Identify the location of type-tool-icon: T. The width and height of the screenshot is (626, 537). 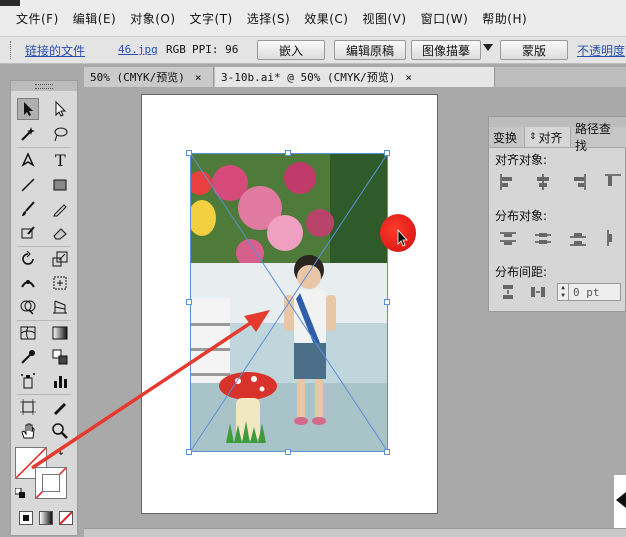
(60, 160).